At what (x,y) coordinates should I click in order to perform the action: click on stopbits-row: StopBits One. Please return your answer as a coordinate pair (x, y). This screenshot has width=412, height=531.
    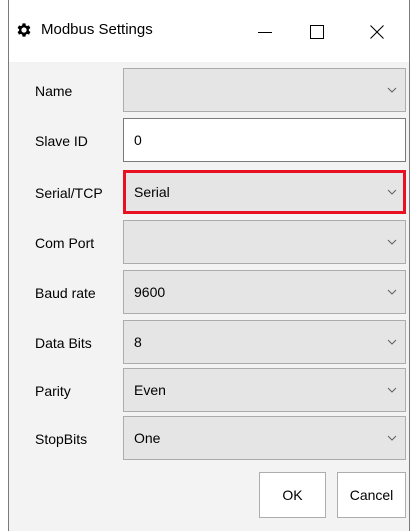
    Looking at the image, I should click on (209, 439).